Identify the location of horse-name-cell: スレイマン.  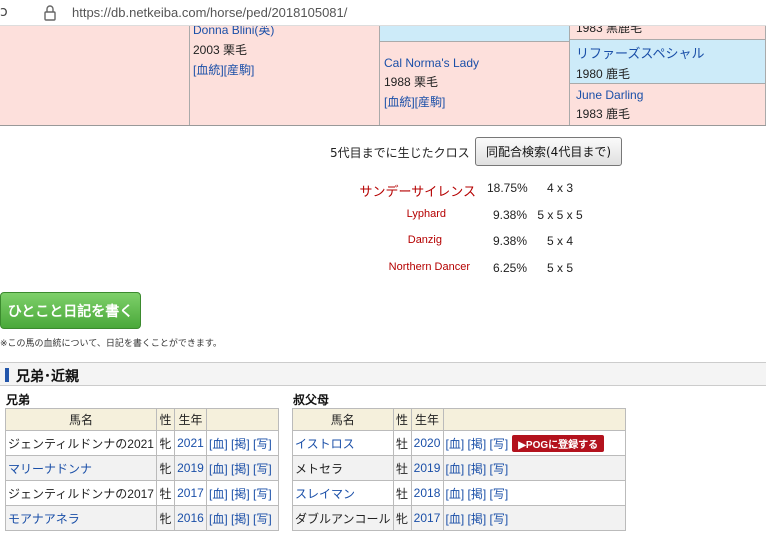
(343, 493).